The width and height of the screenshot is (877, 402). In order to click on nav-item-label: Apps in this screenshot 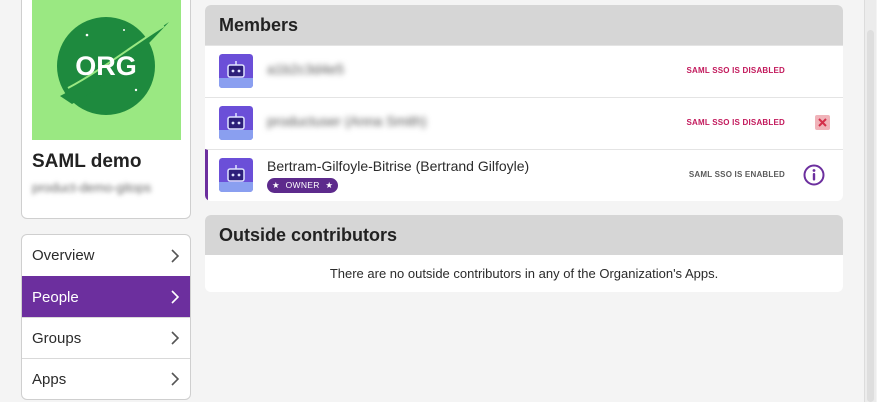, I will do `click(49, 379)`.